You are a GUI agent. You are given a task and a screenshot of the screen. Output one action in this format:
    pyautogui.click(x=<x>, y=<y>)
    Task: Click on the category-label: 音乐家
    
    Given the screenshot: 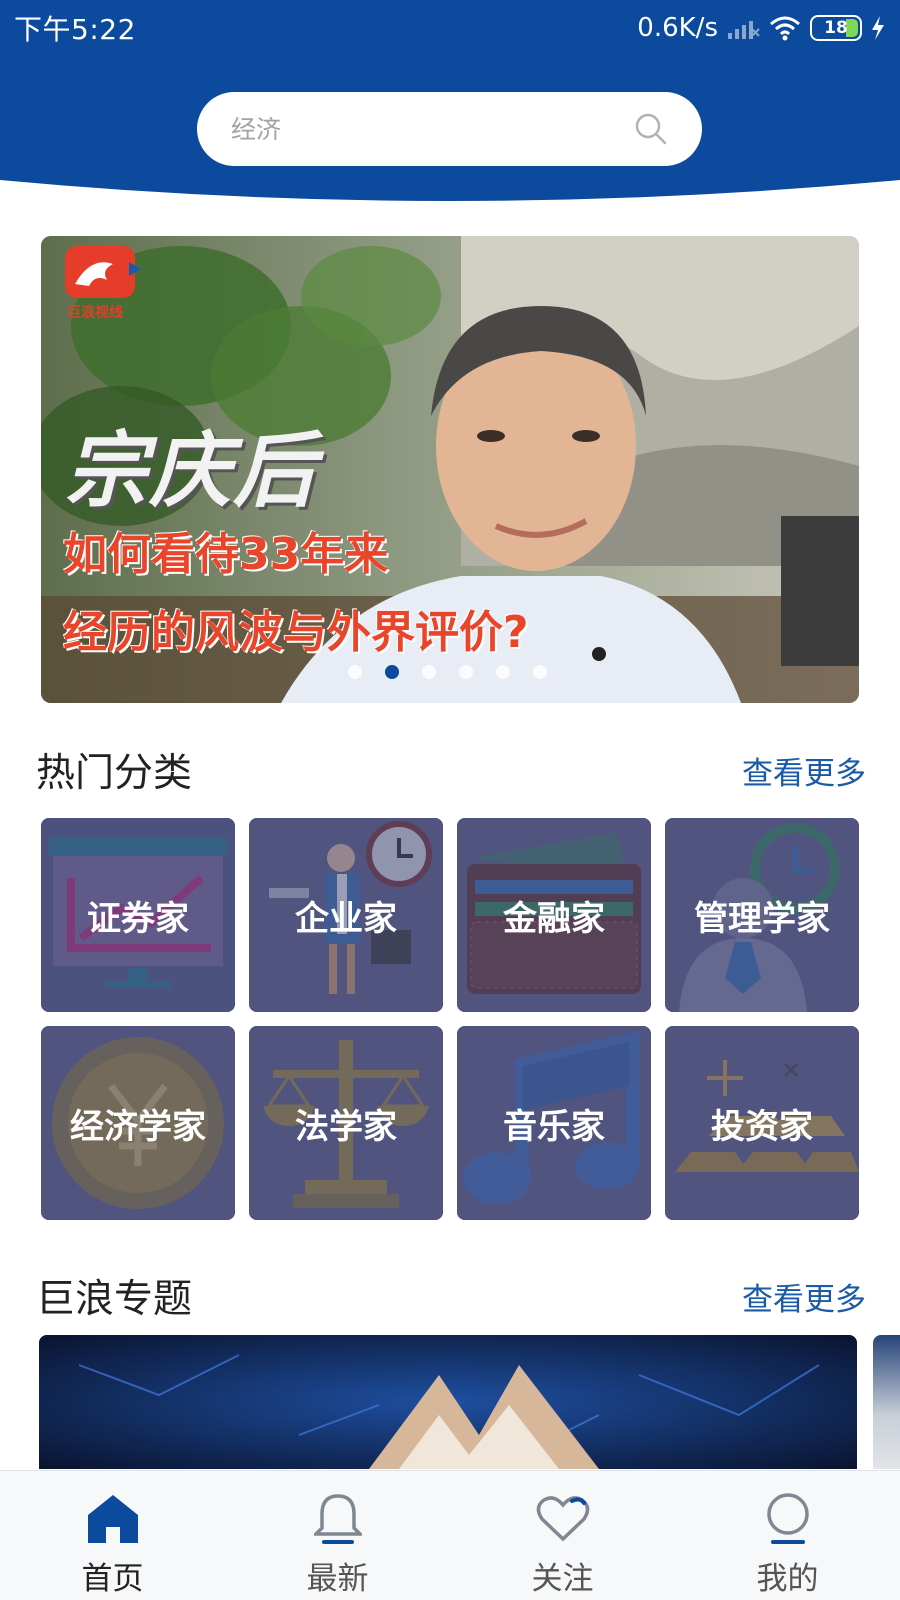 What is the action you would take?
    pyautogui.click(x=554, y=1126)
    